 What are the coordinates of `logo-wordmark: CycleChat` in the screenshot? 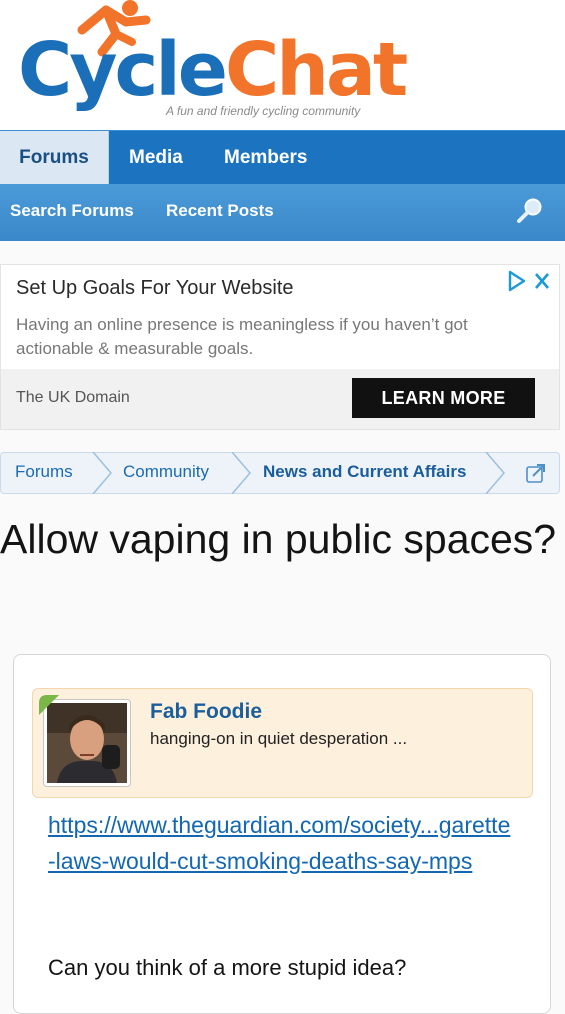 It's located at (213, 70).